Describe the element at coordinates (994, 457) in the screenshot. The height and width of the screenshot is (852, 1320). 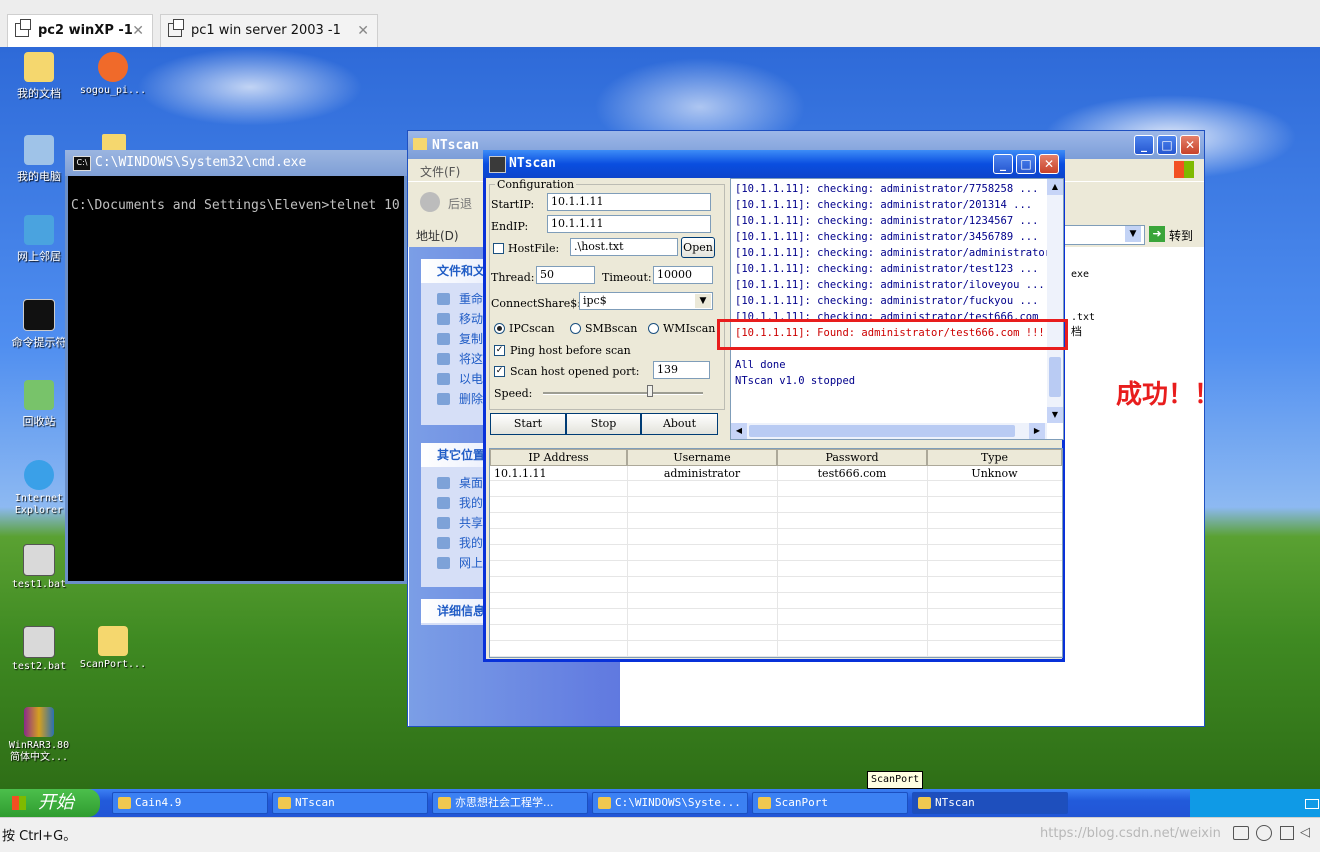
I see `column-header-type: Type` at that location.